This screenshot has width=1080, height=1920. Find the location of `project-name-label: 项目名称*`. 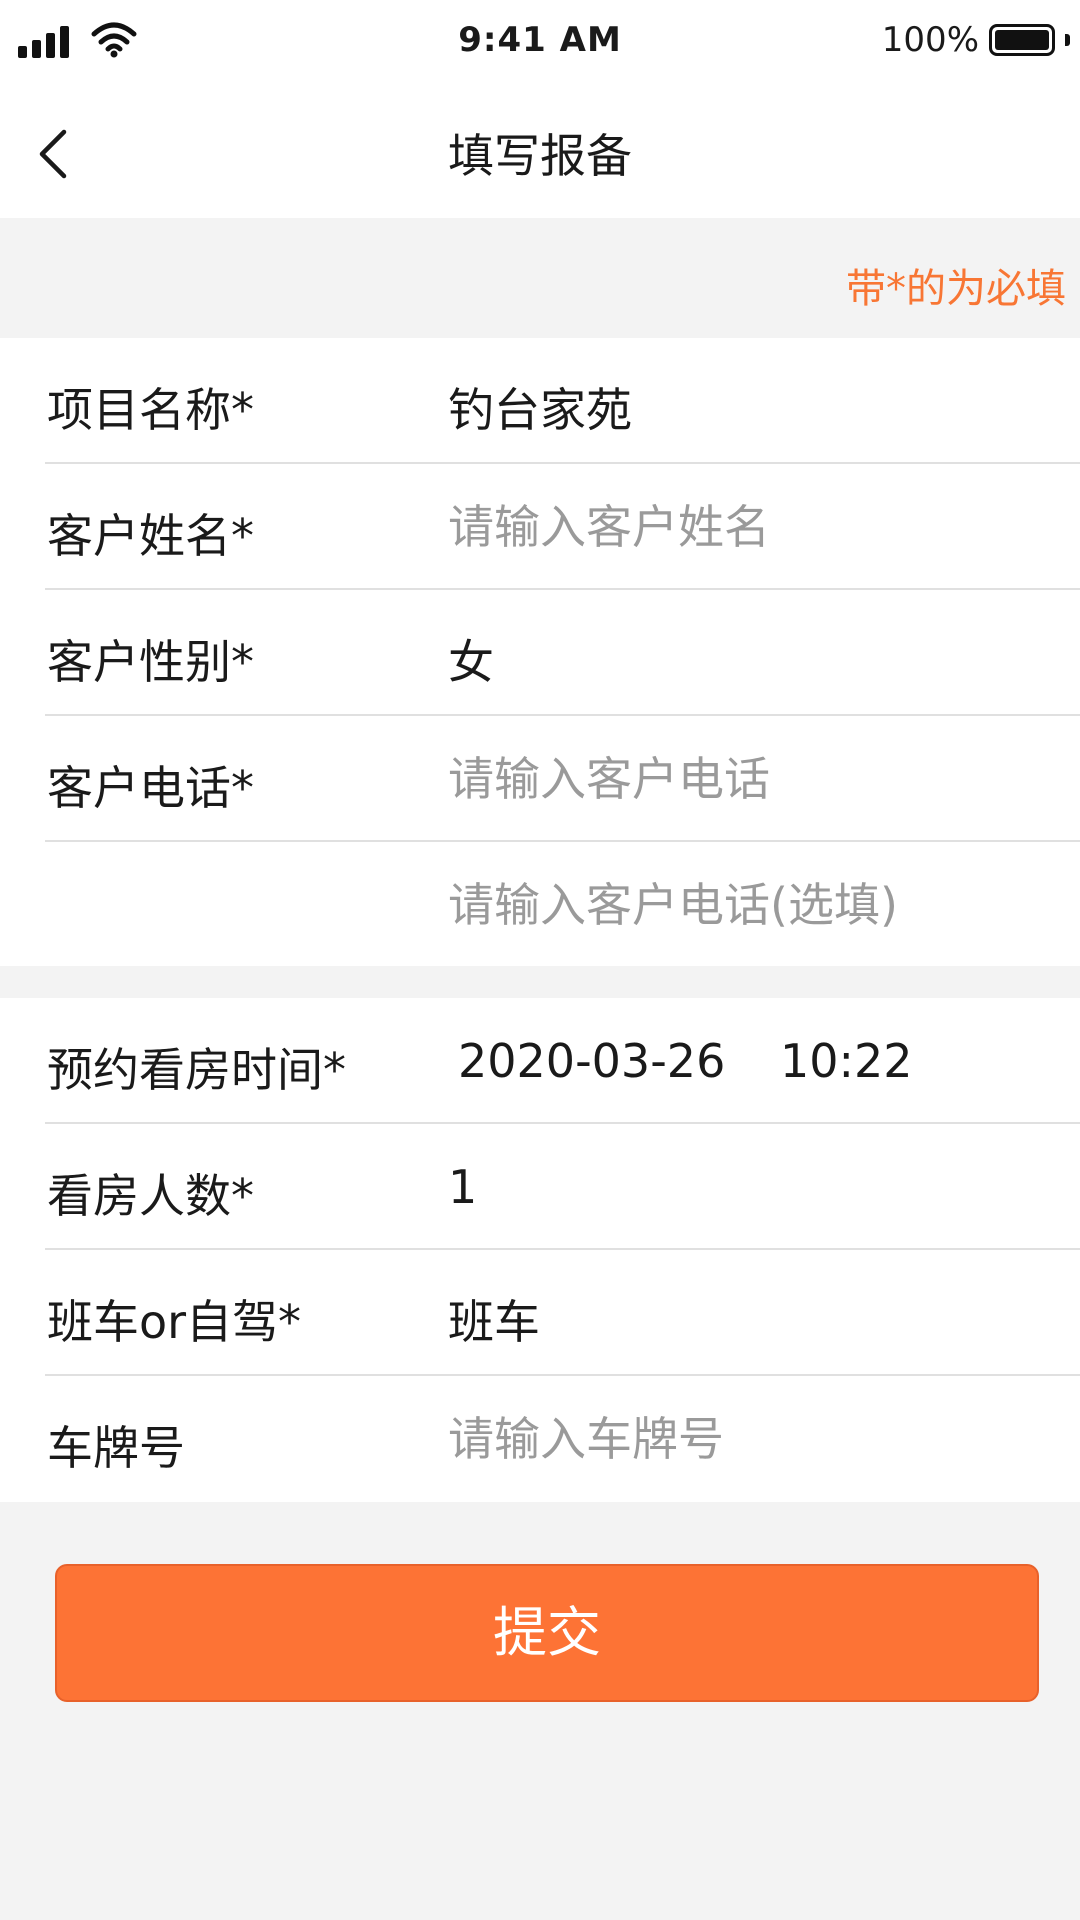

project-name-label: 项目名称* is located at coordinates (150, 410).